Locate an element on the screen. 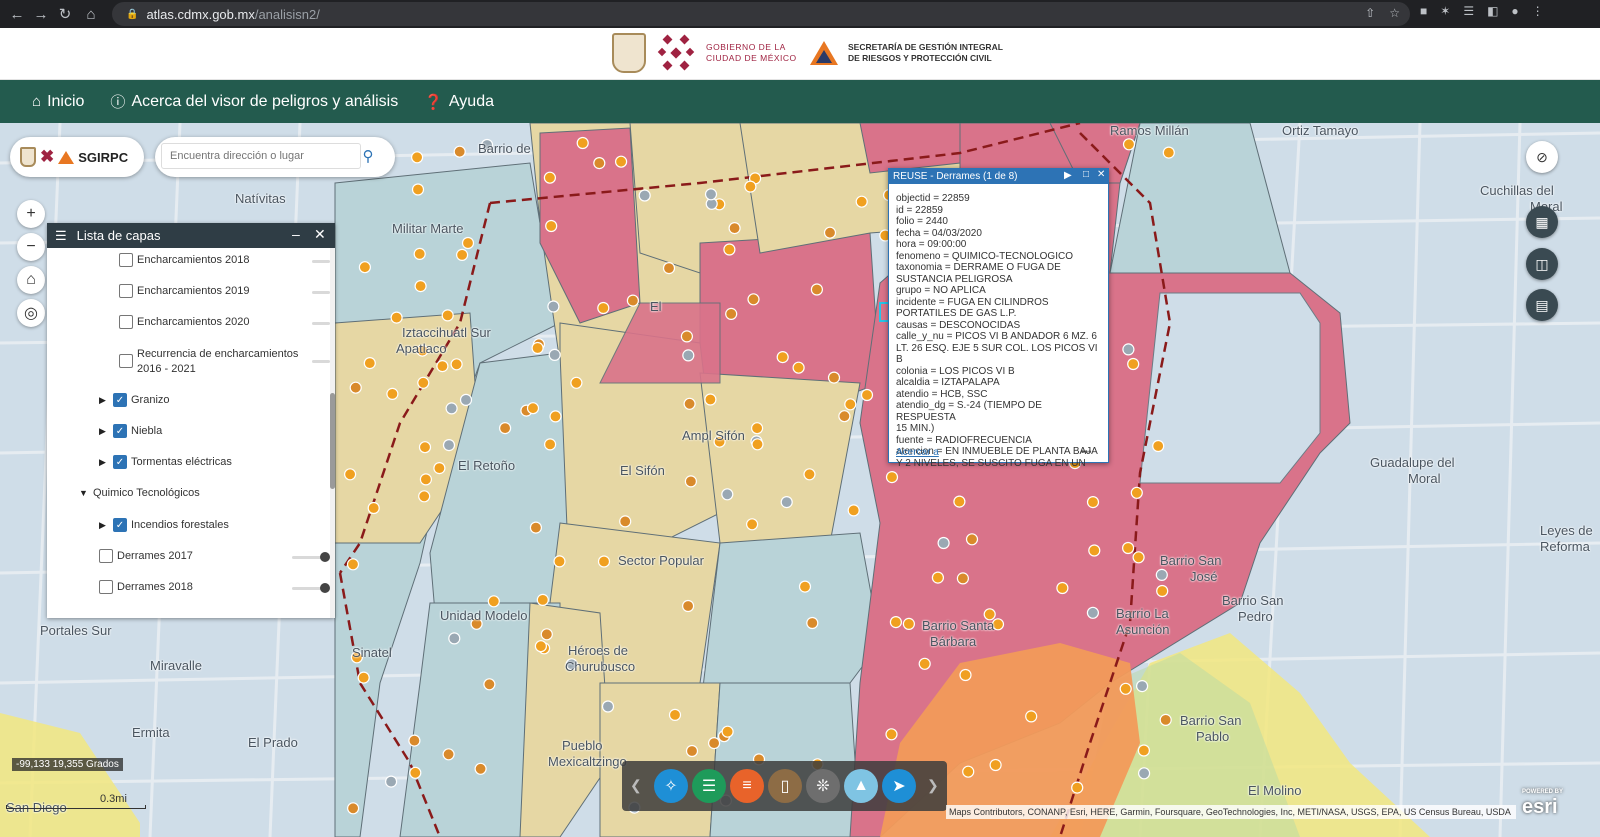 The image size is (1600, 837). zoom-to-link: Acercar a is located at coordinates (917, 452).